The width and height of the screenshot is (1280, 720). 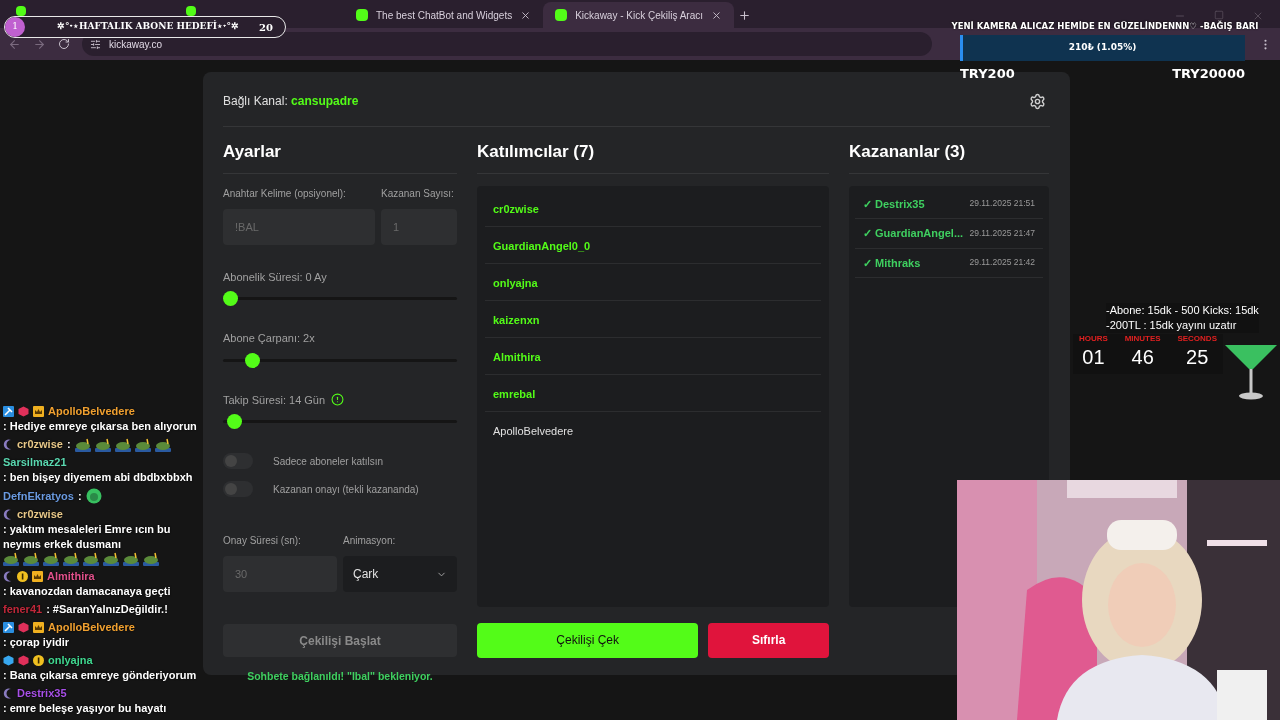 I want to click on donation-max: TRY20000, so click(x=1208, y=73).